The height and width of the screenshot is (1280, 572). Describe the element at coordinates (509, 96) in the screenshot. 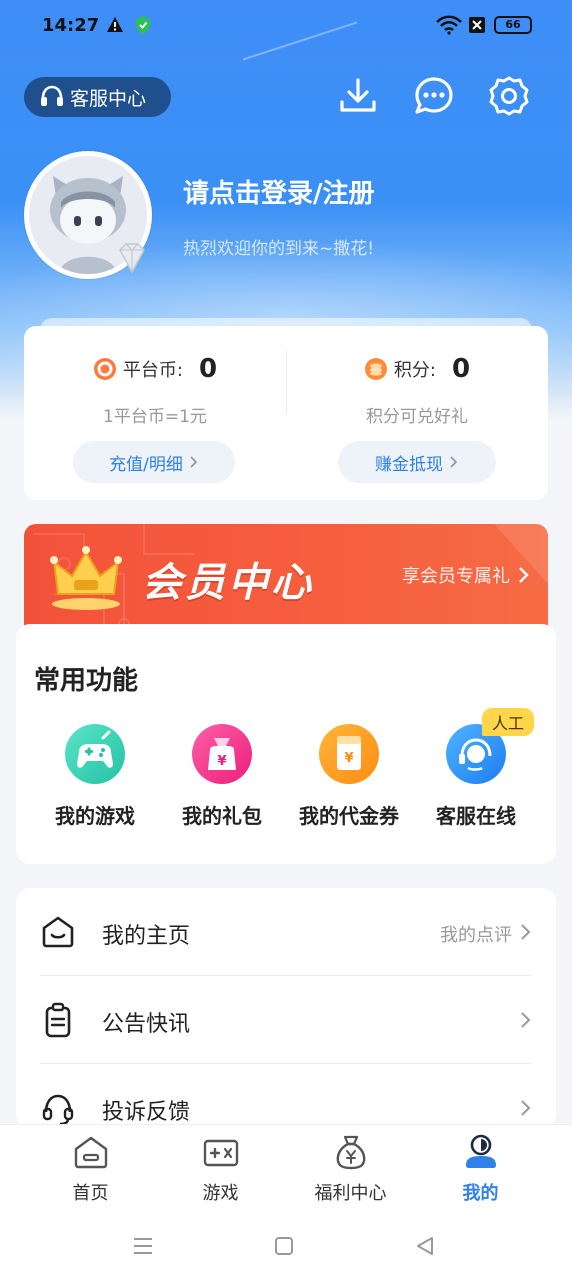

I see `settings-icon` at that location.